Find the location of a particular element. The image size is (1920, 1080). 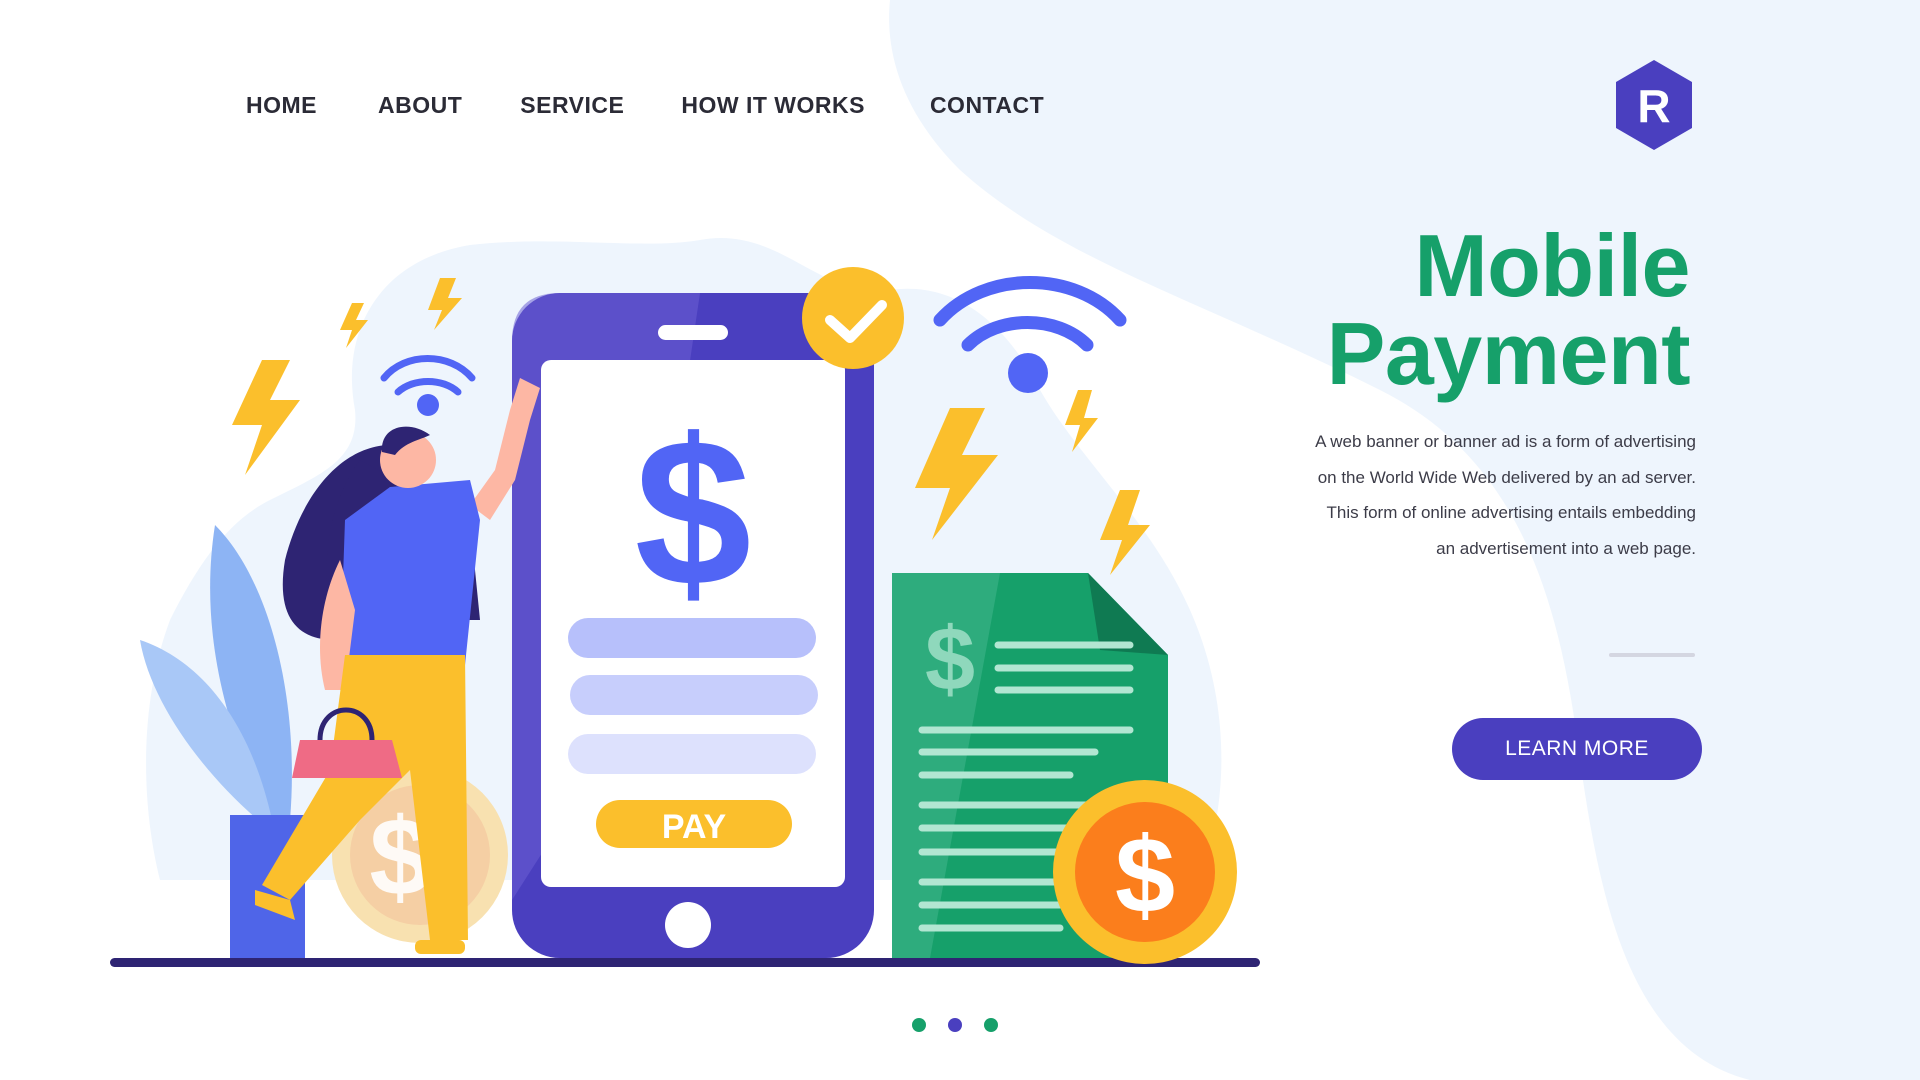

coin-dollar-symbol: $ is located at coordinates (1145, 874).